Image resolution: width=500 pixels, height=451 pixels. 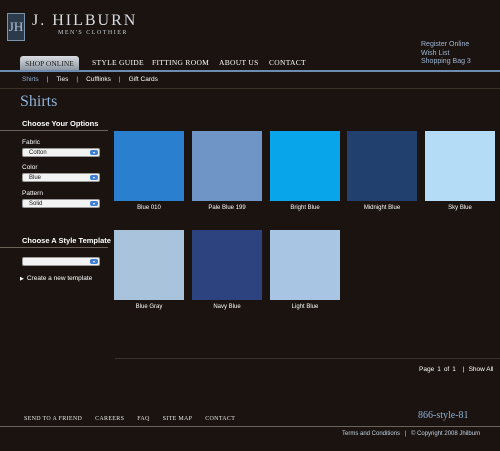 I want to click on page-of: of, so click(x=446, y=369).